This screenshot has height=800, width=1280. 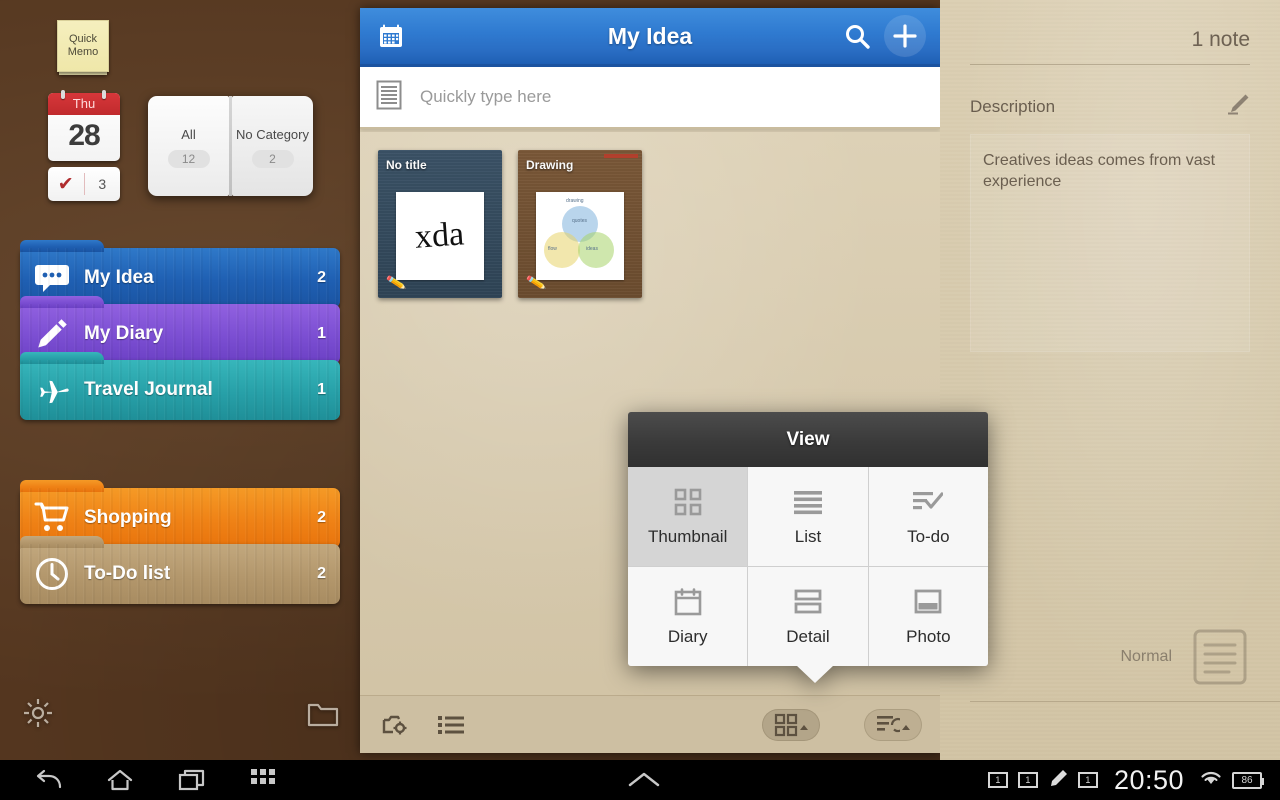 I want to click on apps-grid-icon, so click(x=264, y=780).